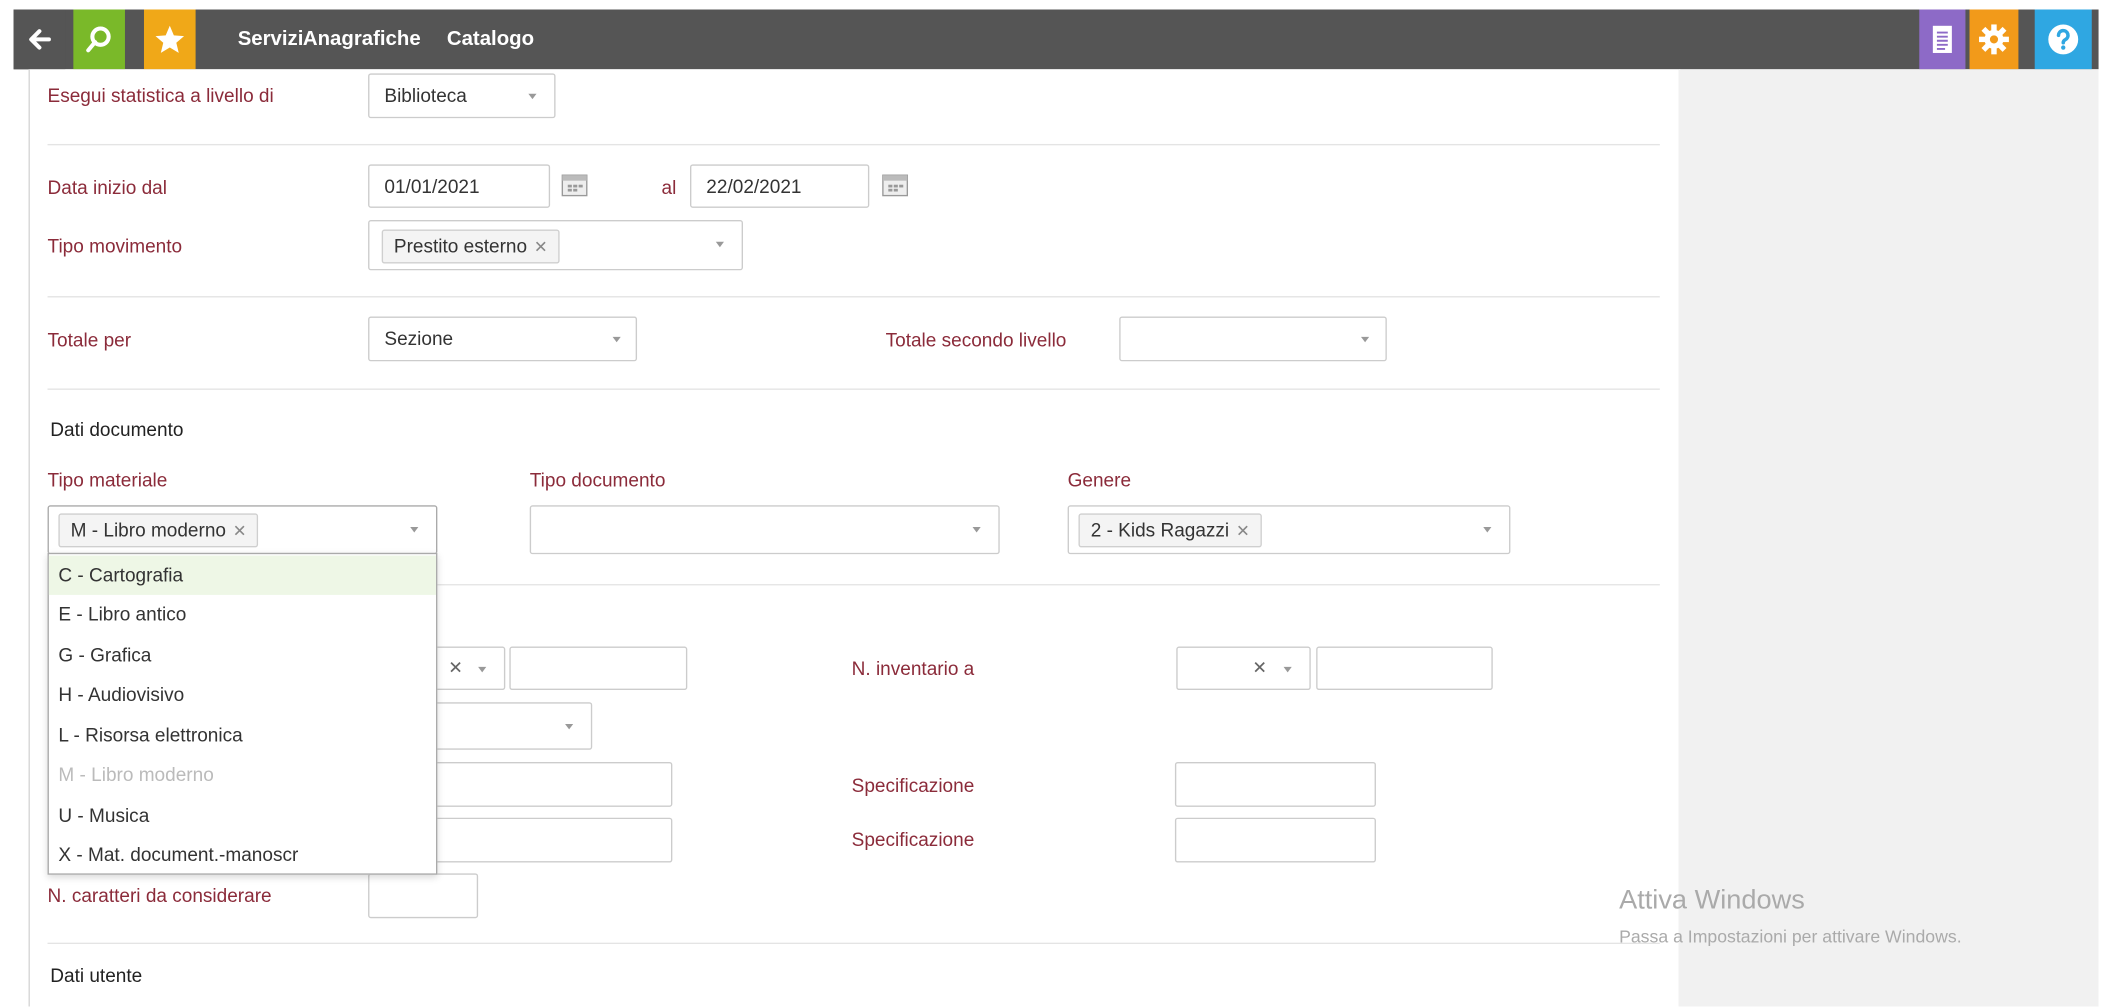 The image size is (2121, 1007). Describe the element at coordinates (96, 975) in the screenshot. I see `dati-utente-heading: Dati utente` at that location.